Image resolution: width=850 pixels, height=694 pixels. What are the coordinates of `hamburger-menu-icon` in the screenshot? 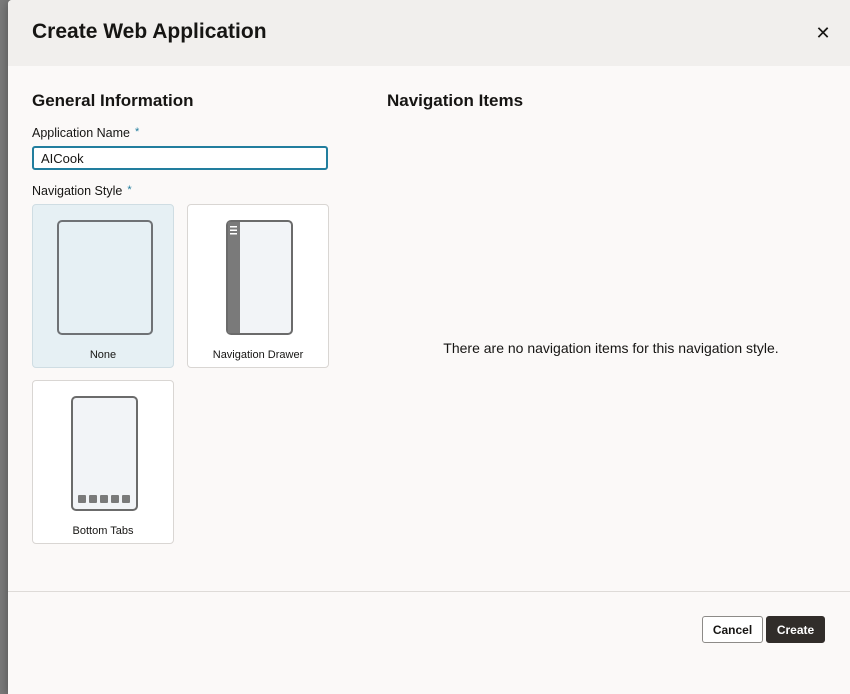 It's located at (233, 230).